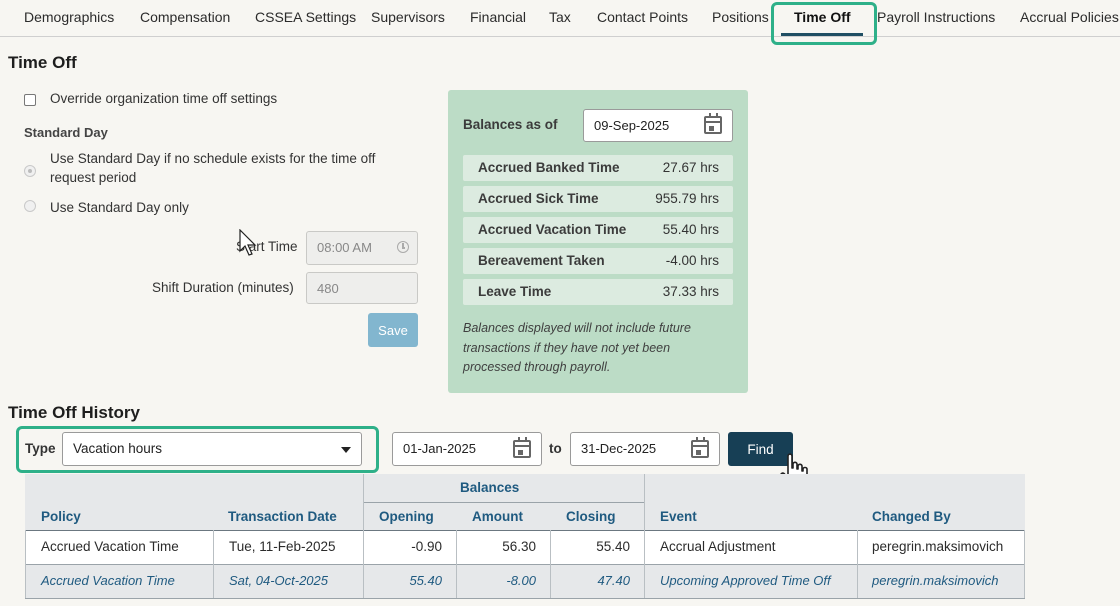 This screenshot has height=606, width=1120. I want to click on balances-group-header: Balances, so click(490, 487).